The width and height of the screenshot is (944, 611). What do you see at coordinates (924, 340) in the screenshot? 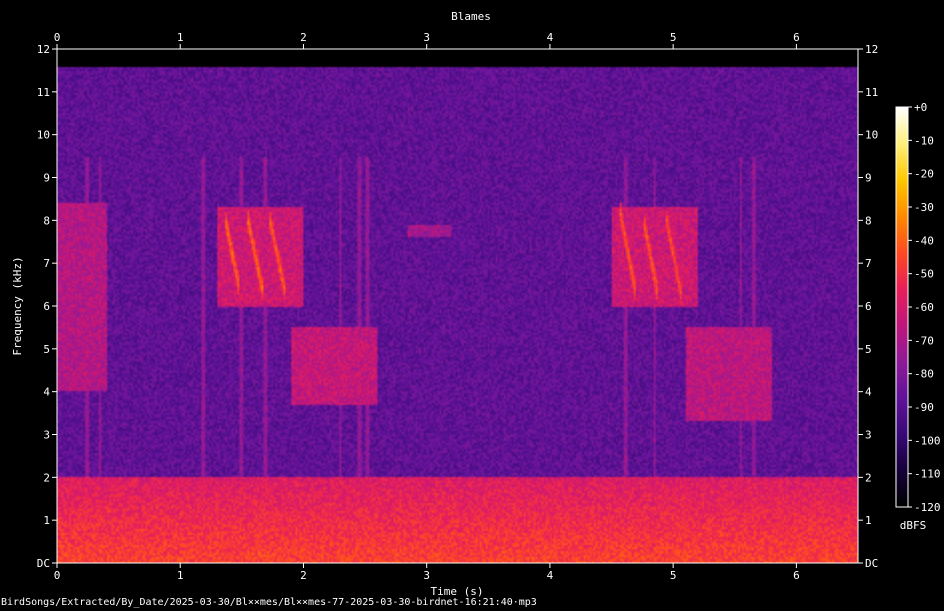
I see `colorbar-tick-label: -70` at bounding box center [924, 340].